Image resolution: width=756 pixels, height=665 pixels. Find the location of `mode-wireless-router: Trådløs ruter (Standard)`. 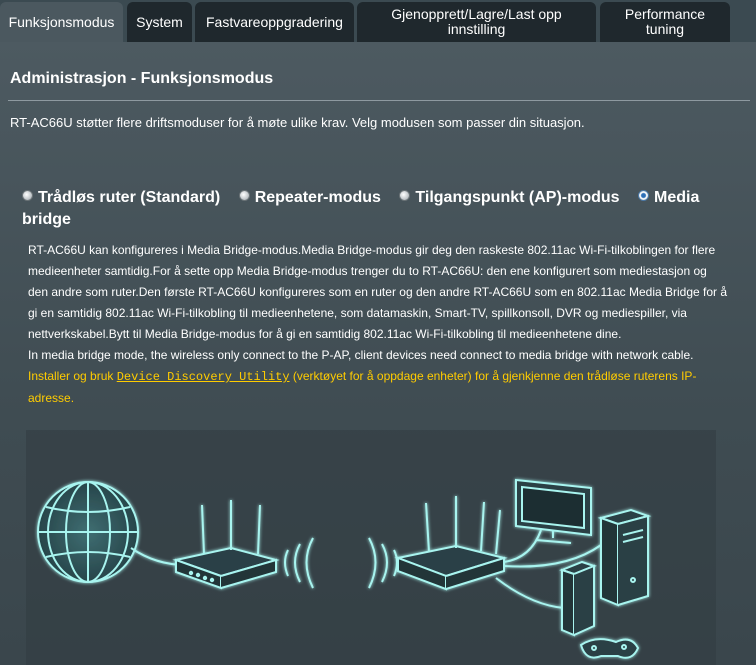

mode-wireless-router: Trådløs ruter (Standard) is located at coordinates (121, 197).